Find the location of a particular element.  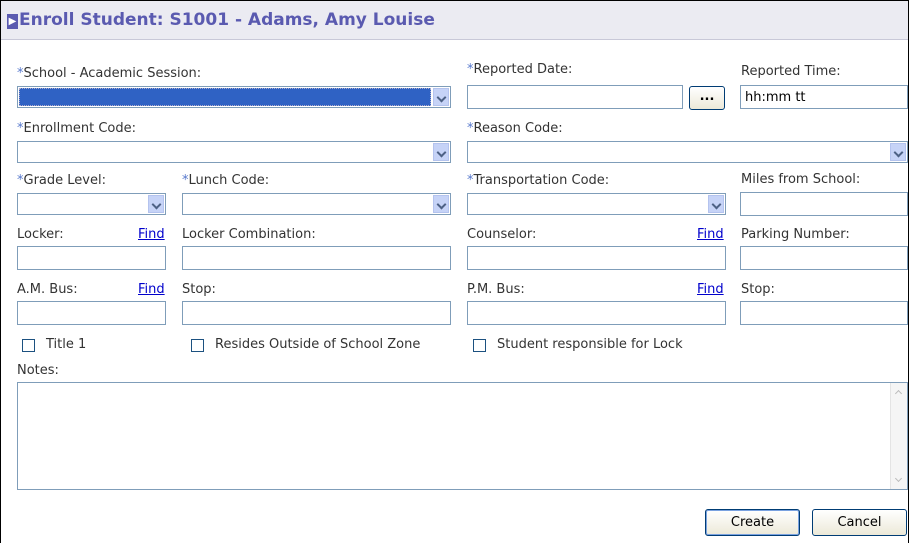

grade-level-label-text: Grade Level: is located at coordinates (64, 180).